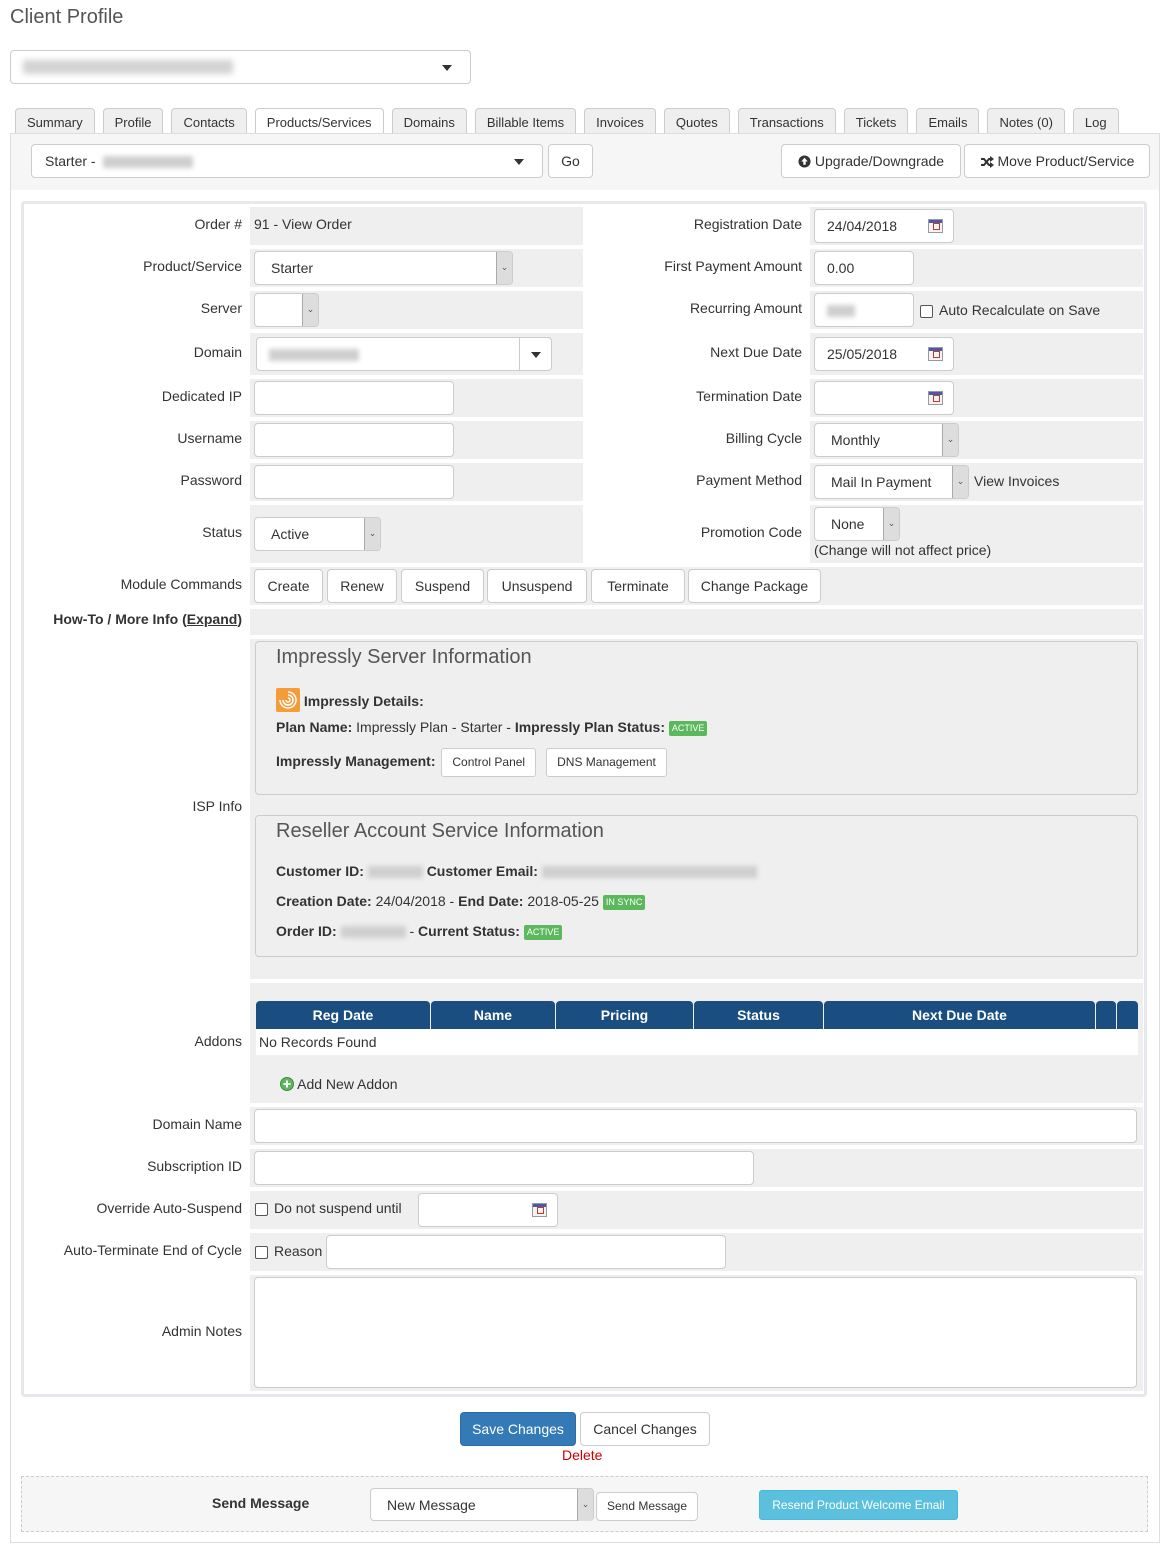 The image size is (1170, 1551). Describe the element at coordinates (1057, 161) in the screenshot. I see `move-product-button: Move Product/Service` at that location.